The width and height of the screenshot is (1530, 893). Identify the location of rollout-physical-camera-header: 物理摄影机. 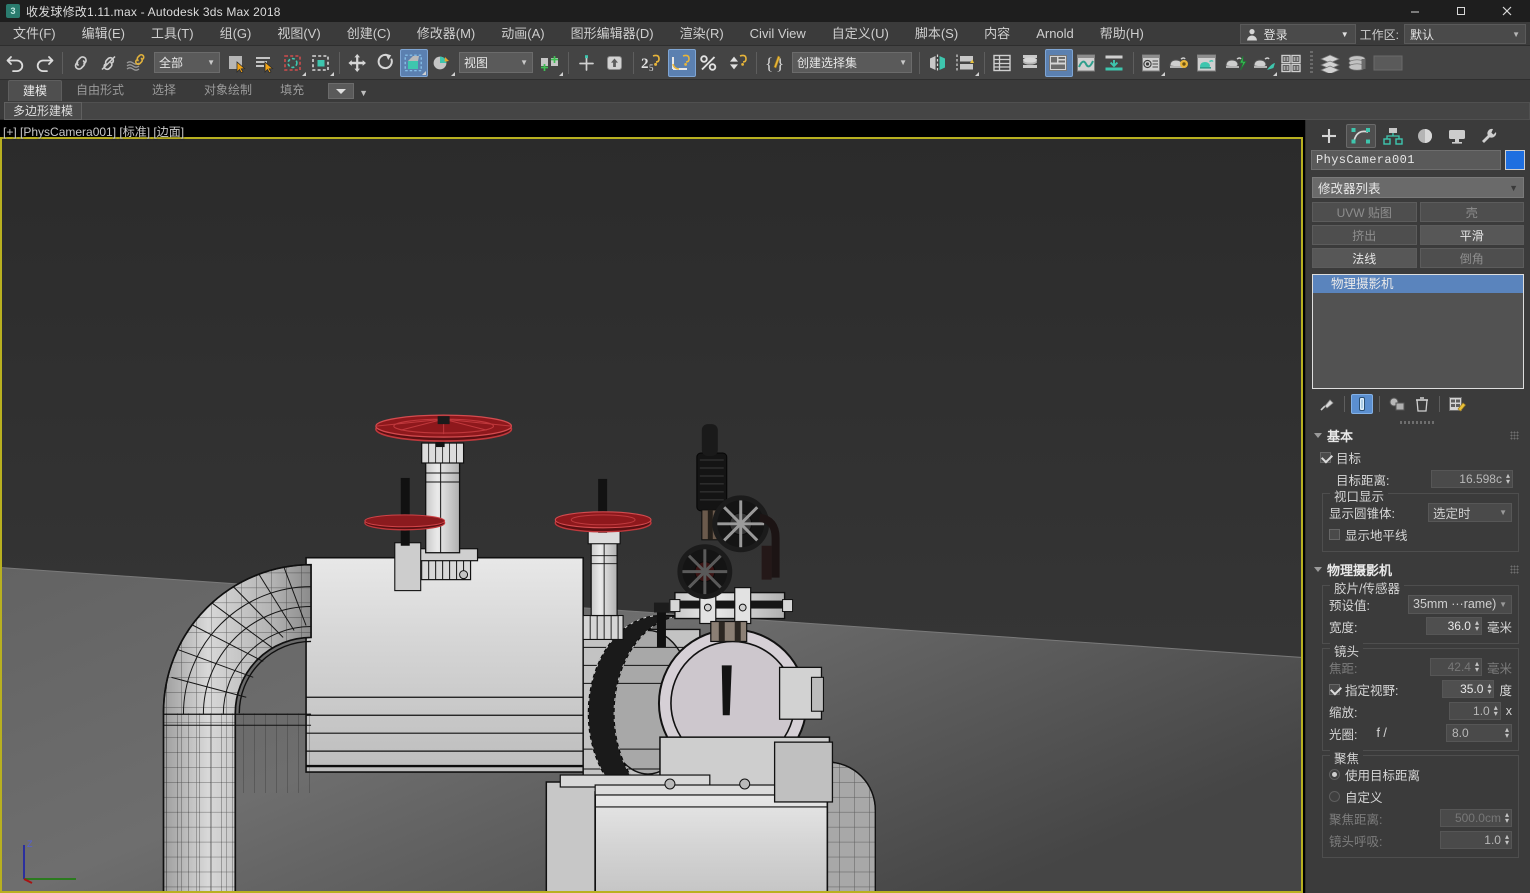
(1418, 569).